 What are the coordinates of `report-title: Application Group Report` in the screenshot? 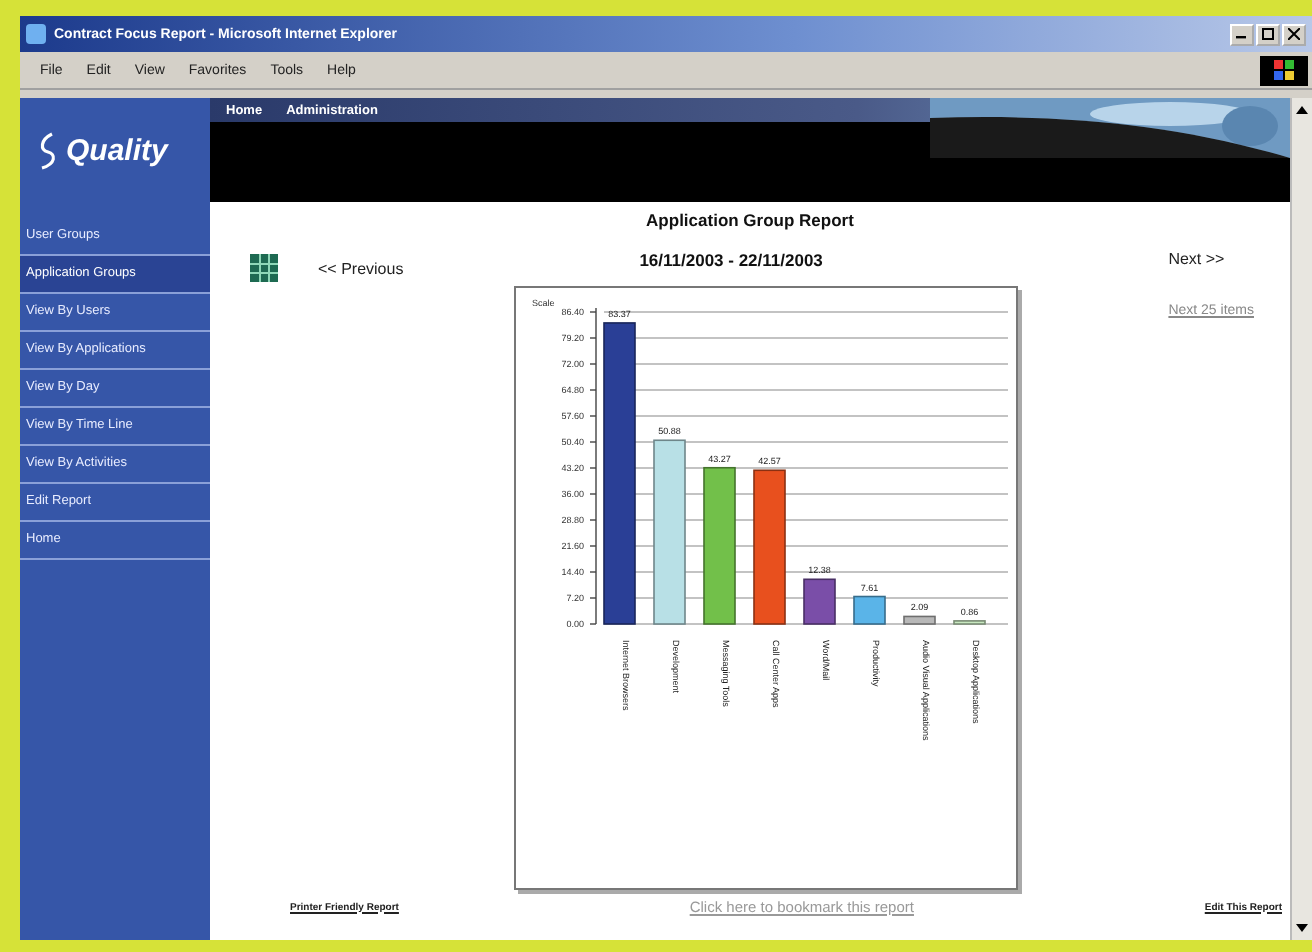 It's located at (750, 220).